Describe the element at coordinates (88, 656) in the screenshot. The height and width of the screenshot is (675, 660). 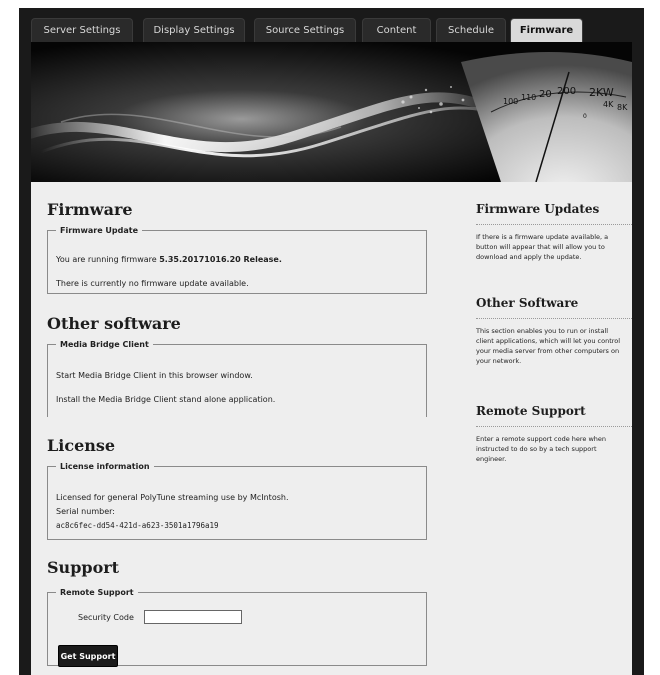
I see `get-support-button: Get Support` at that location.